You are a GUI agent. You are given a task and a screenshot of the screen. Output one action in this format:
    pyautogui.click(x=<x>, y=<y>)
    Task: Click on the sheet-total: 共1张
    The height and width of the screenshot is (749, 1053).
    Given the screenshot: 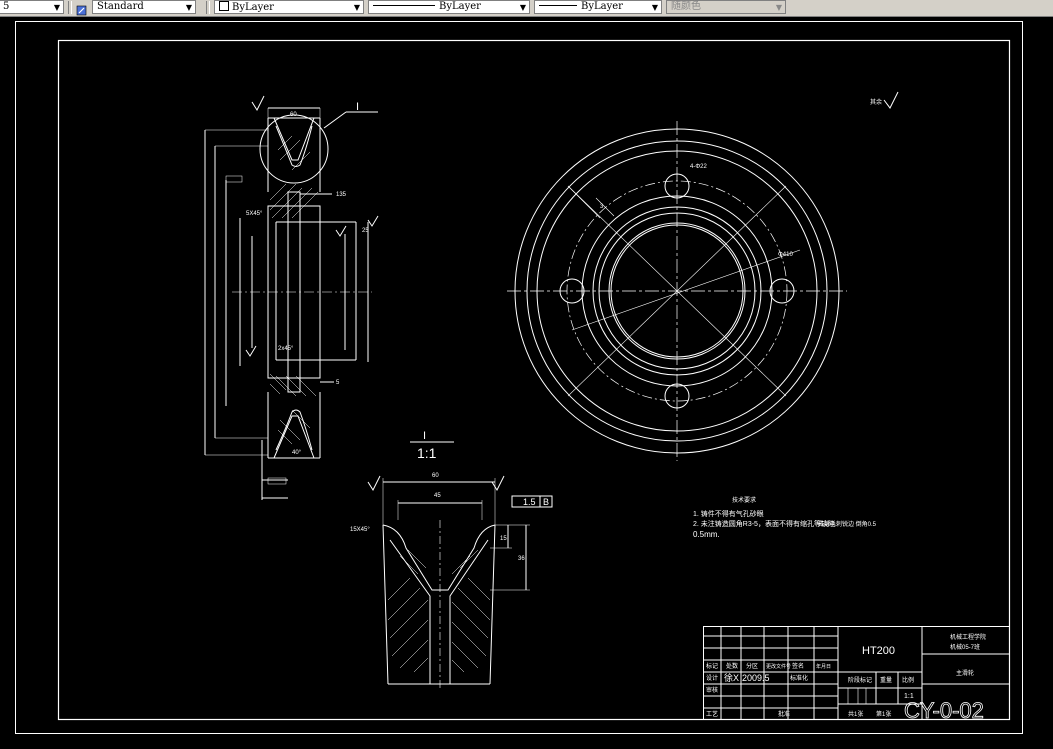 What is the action you would take?
    pyautogui.click(x=855, y=714)
    